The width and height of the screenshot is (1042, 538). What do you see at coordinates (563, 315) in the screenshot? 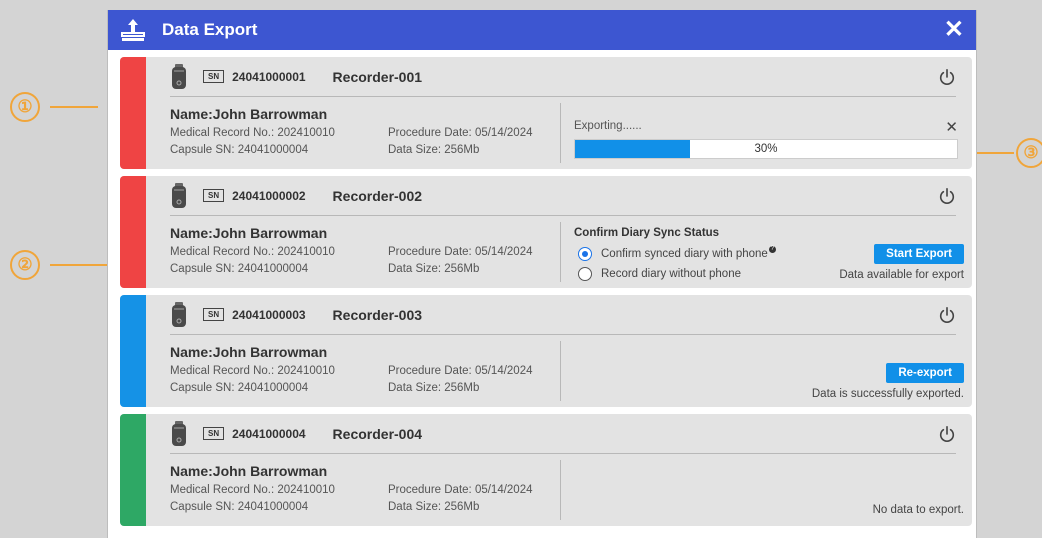
I see `recorder-header: SN 24041000003 Recorder-003` at bounding box center [563, 315].